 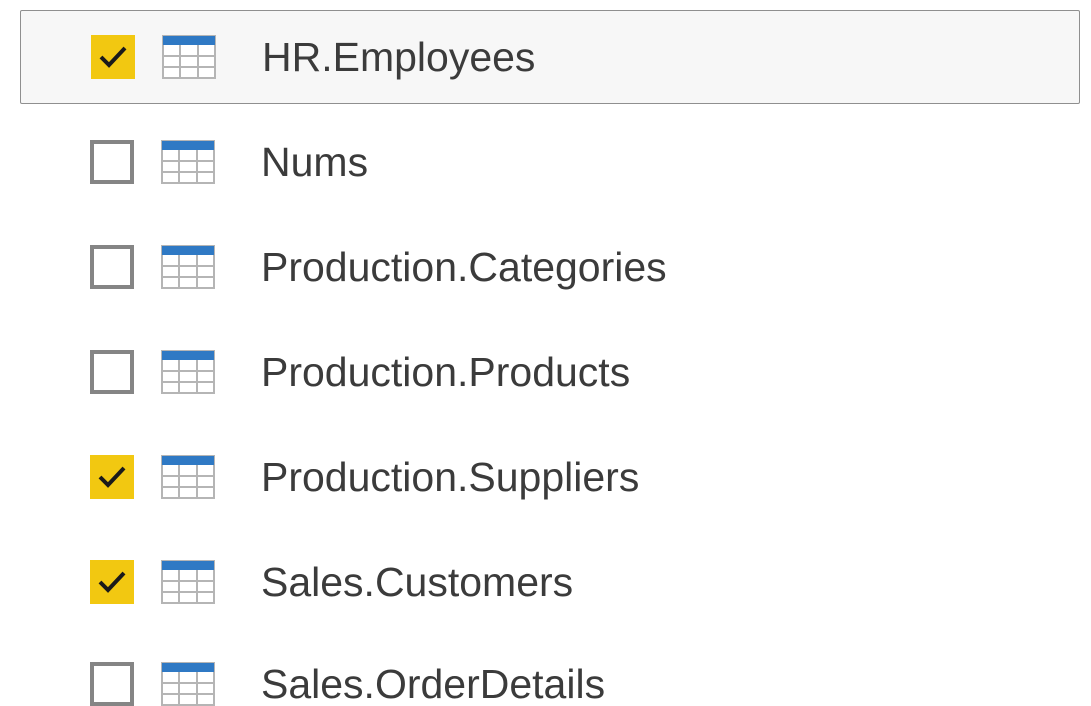 I want to click on table-name: Production.Products, so click(x=446, y=371).